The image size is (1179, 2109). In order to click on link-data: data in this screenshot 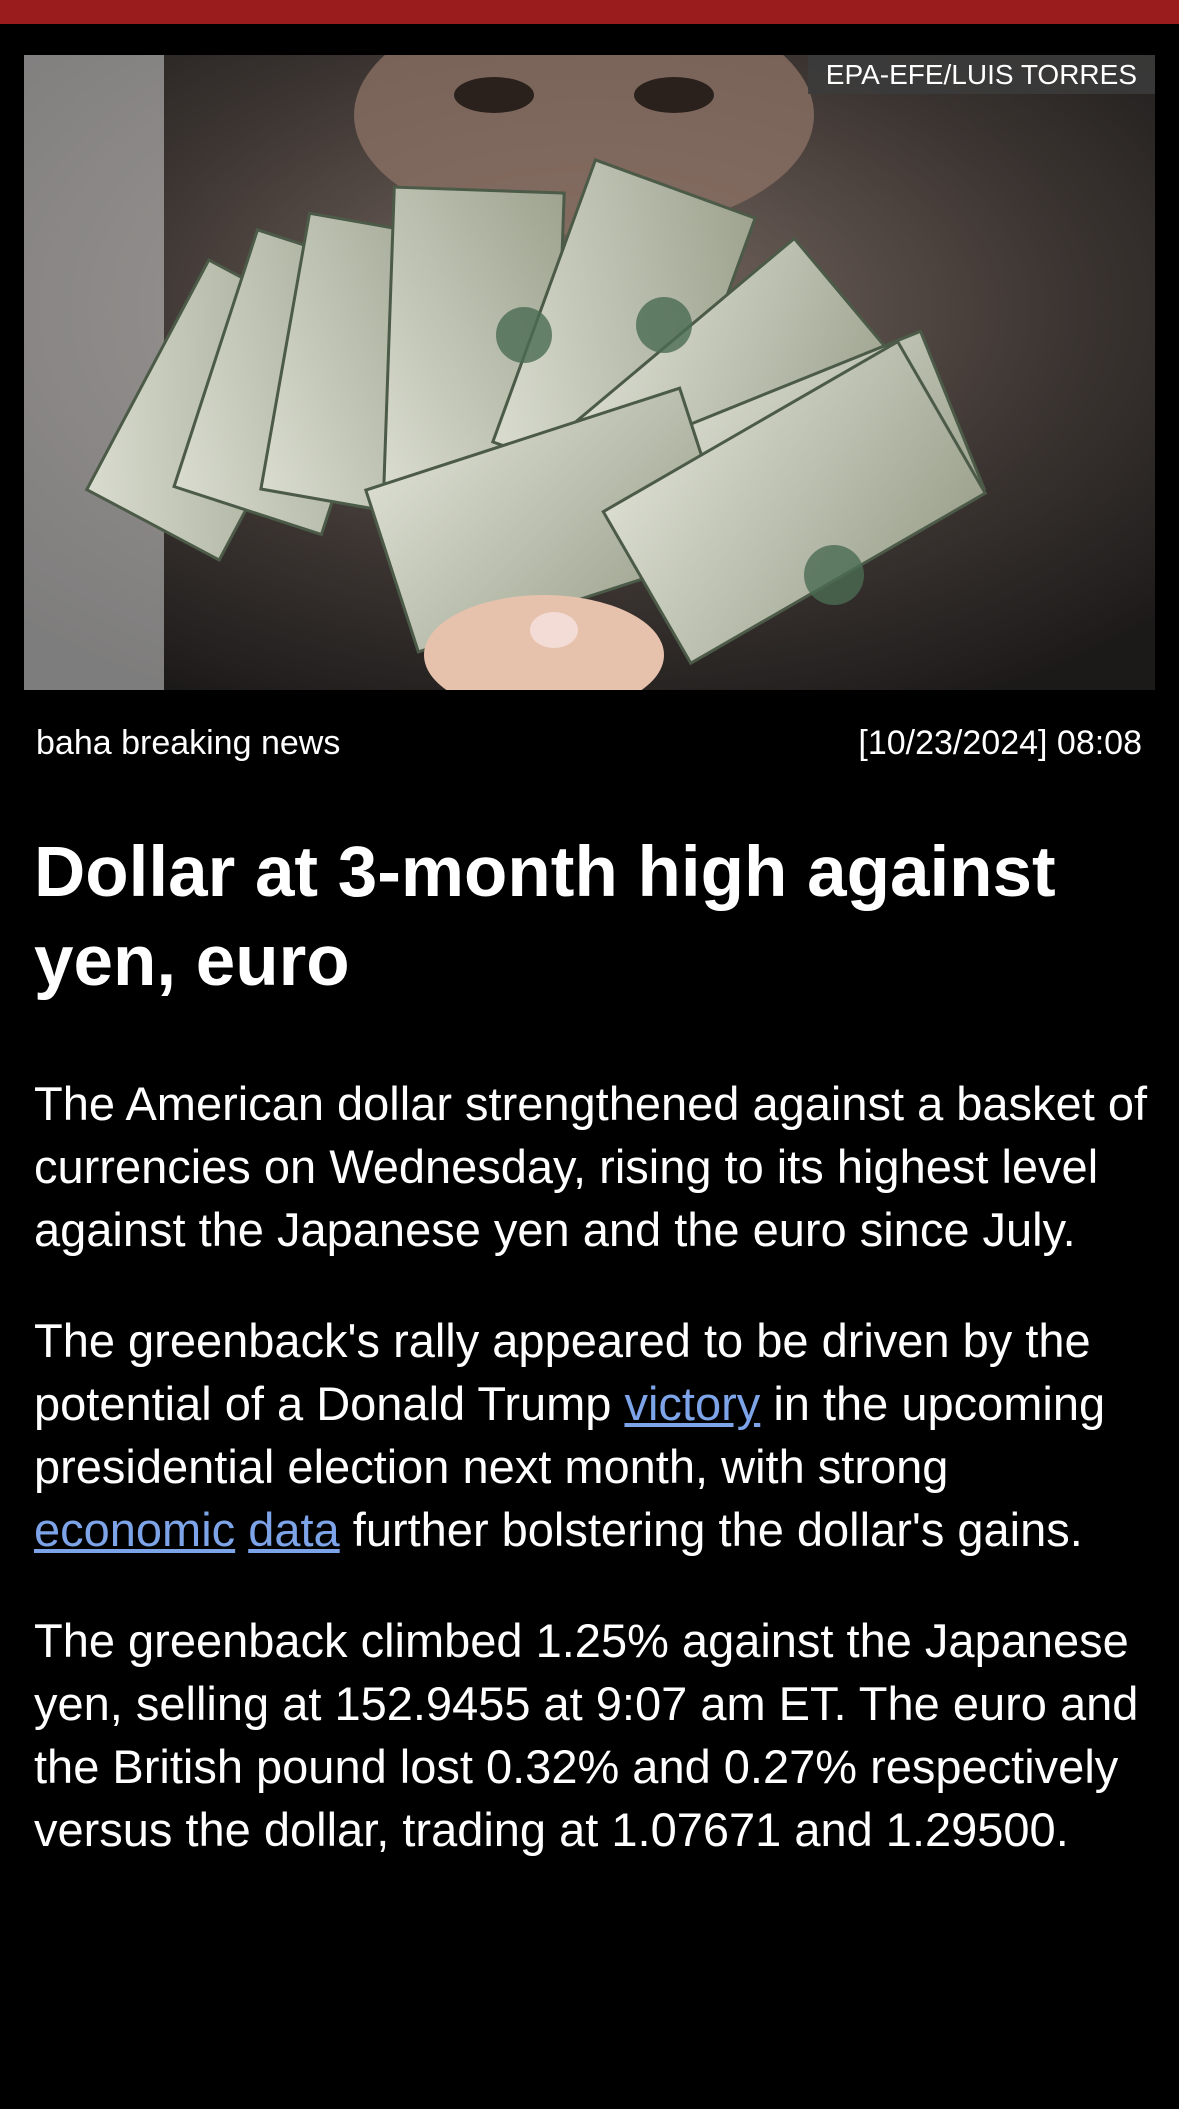, I will do `click(293, 1529)`.